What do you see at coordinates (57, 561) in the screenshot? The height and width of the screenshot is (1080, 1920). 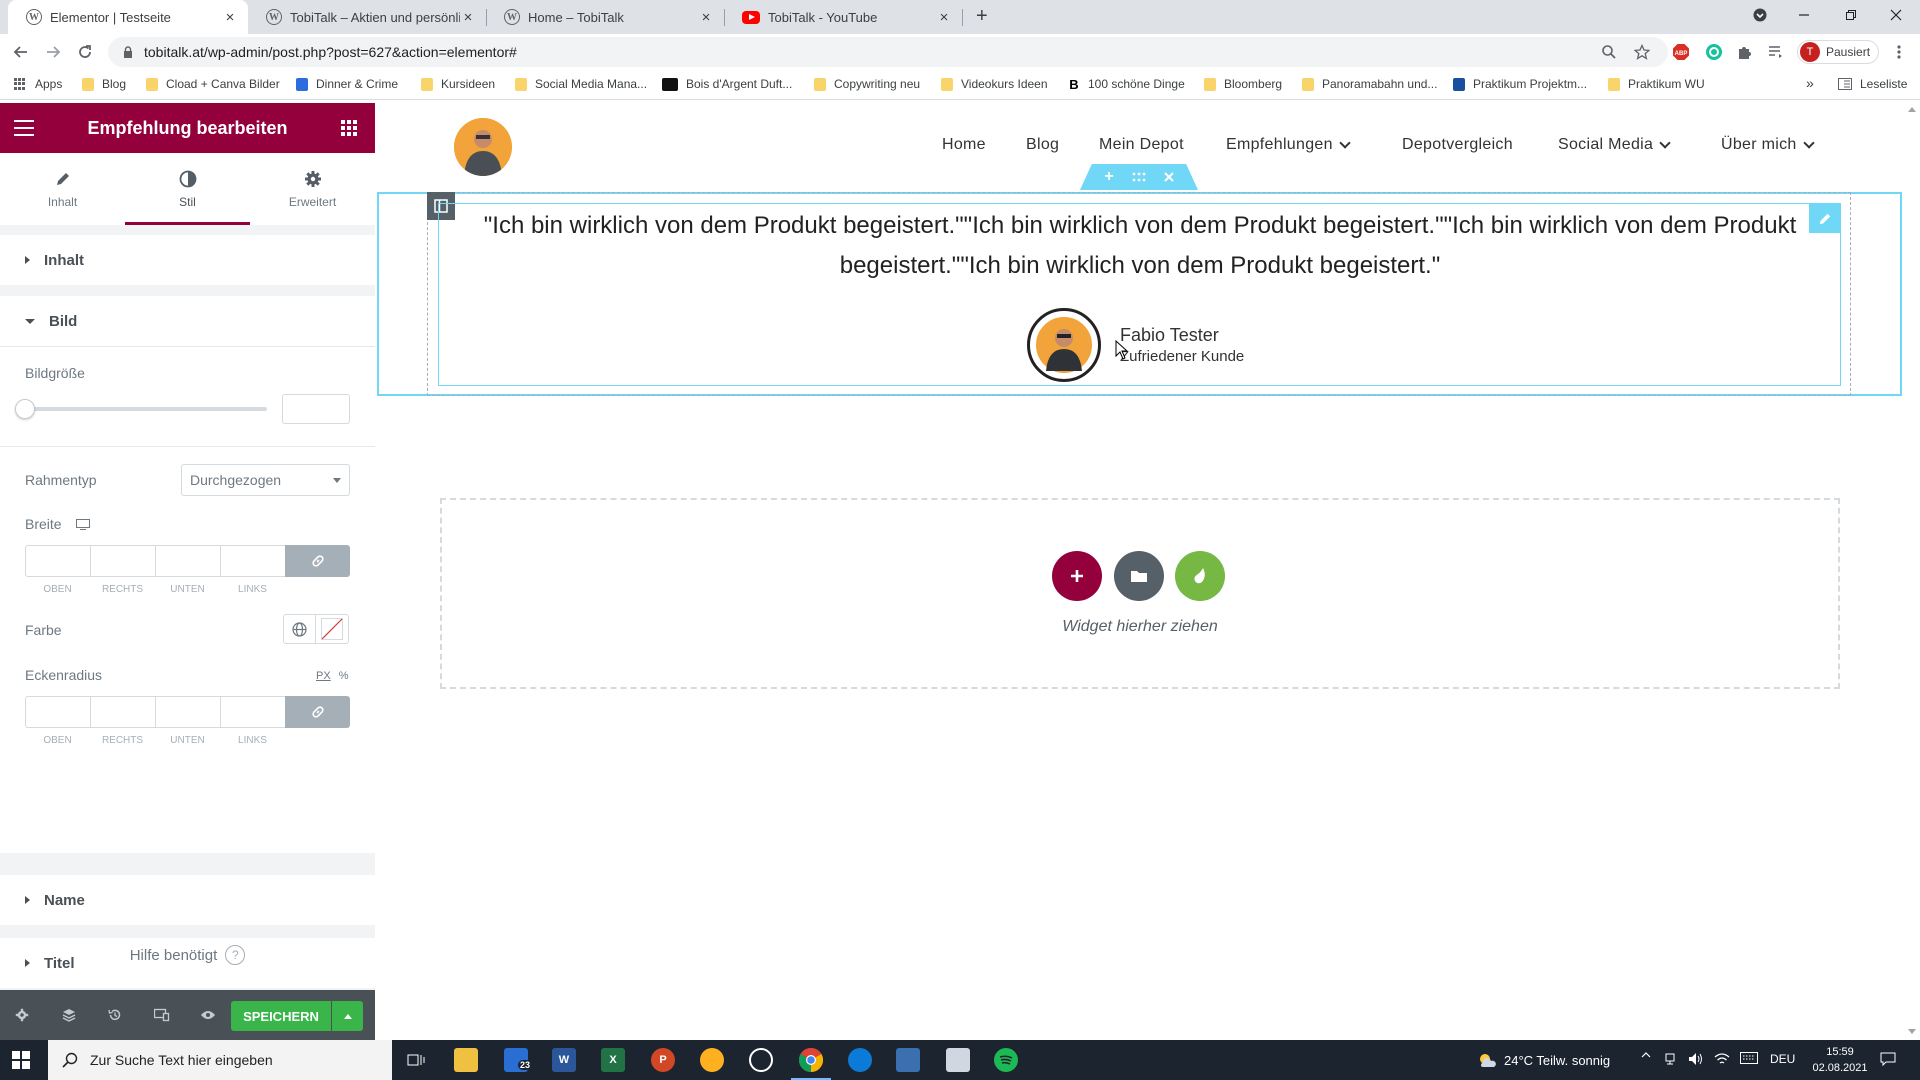 I see `breite-oben-input` at bounding box center [57, 561].